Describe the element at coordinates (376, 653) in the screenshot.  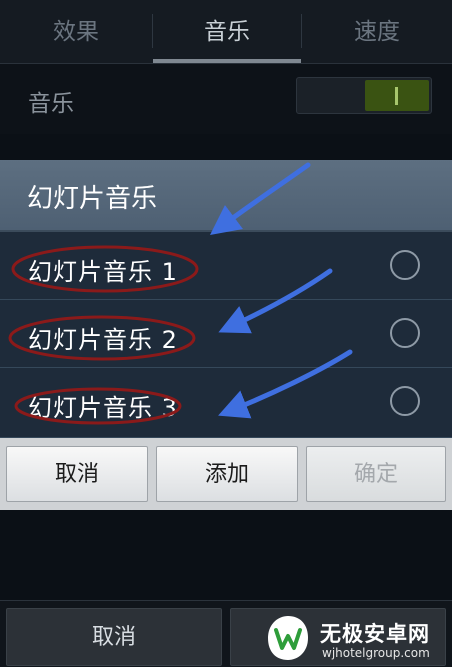
I see `watermark-url: wjhotelgroup.com` at that location.